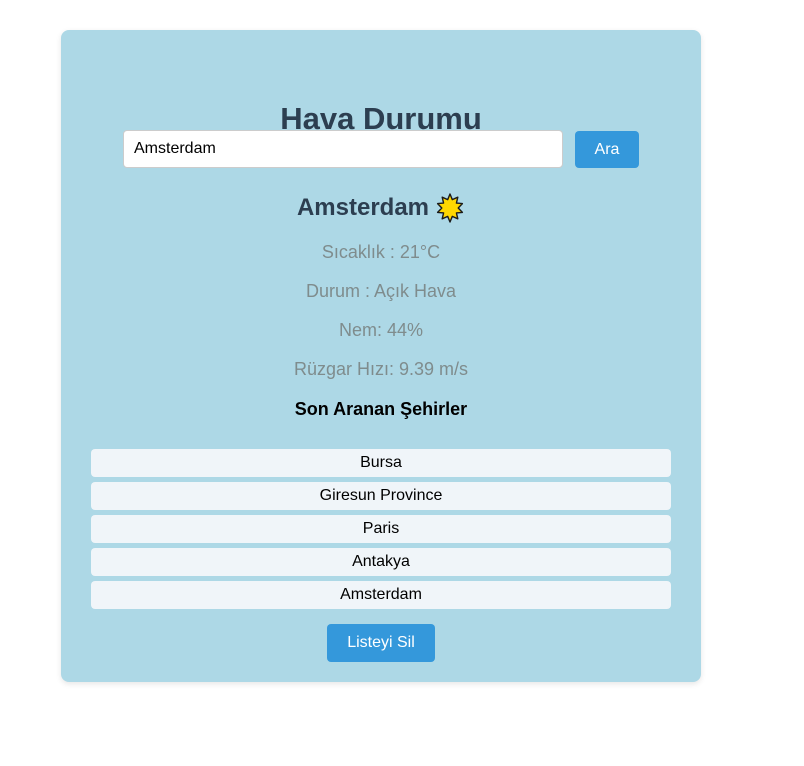 The width and height of the screenshot is (804, 766). I want to click on search-button: Ara, so click(607, 149).